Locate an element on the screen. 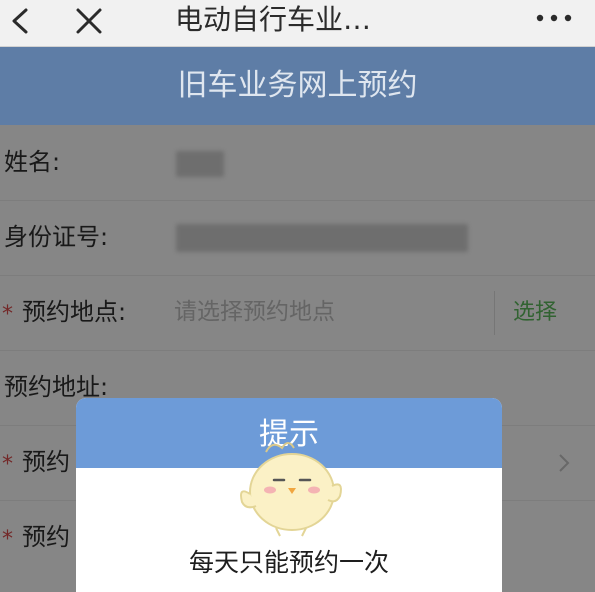 The height and width of the screenshot is (592, 595). chick-mascot-icon is located at coordinates (291, 489).